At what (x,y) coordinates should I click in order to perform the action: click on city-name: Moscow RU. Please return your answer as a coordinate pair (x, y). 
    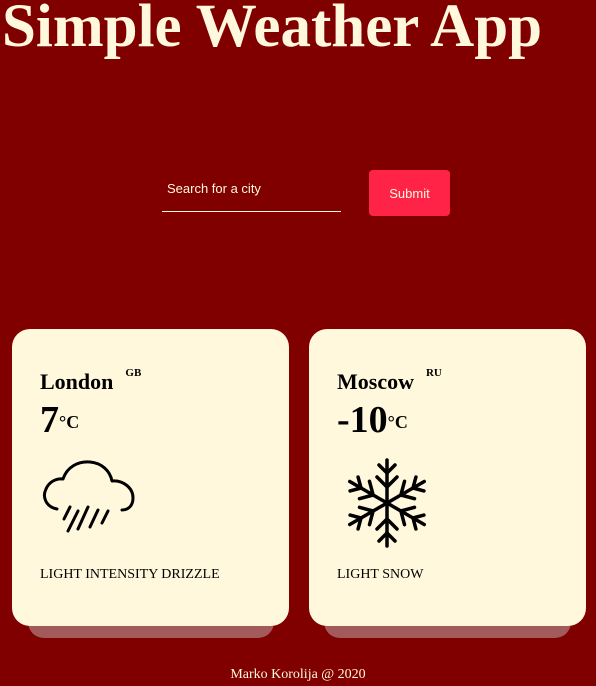
    Looking at the image, I should click on (389, 381).